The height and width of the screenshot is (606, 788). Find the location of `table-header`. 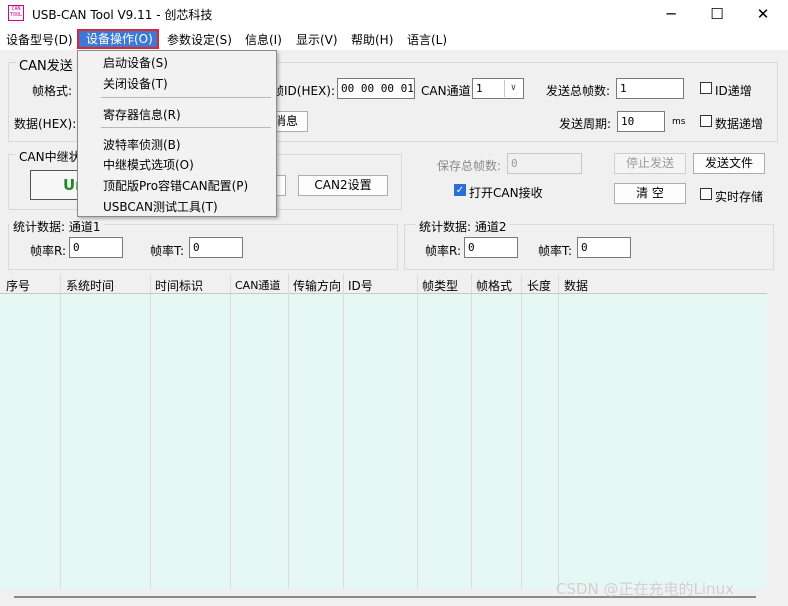

table-header is located at coordinates (383, 284).